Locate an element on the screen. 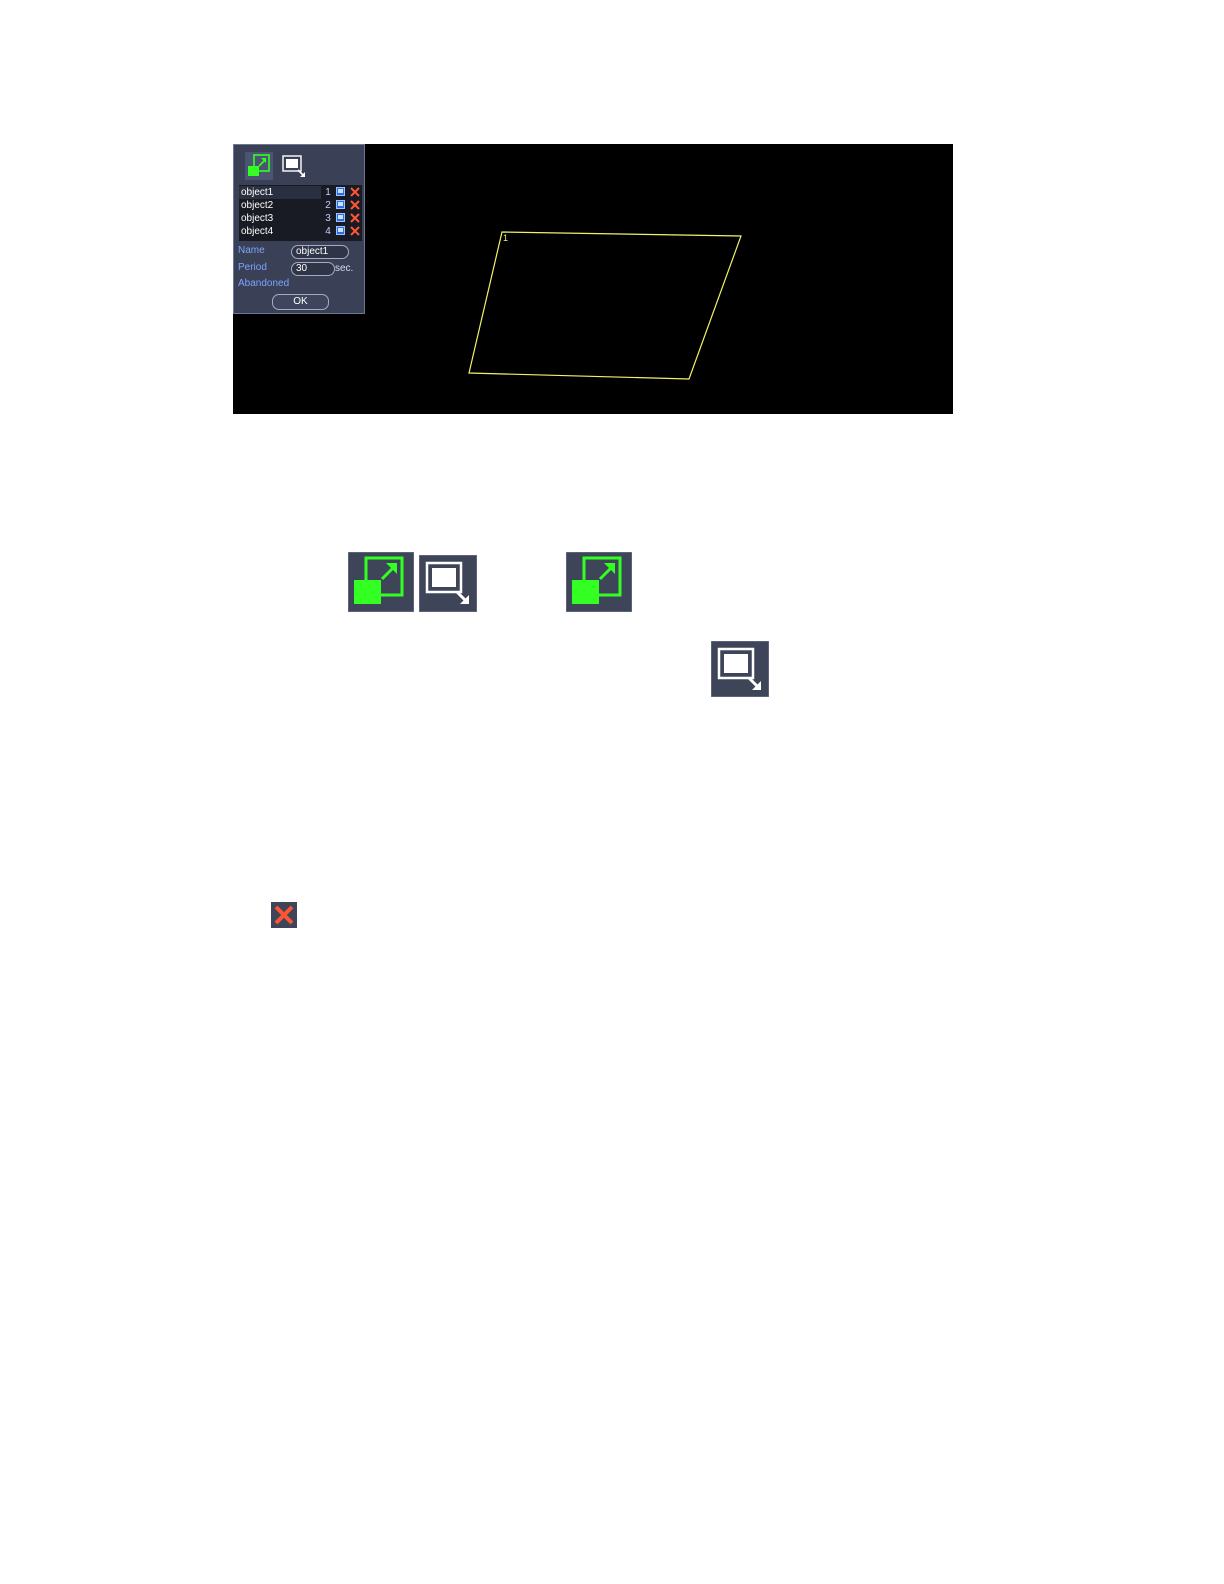 The height and width of the screenshot is (1584, 1224). object-row: object2 2 is located at coordinates (300, 205).